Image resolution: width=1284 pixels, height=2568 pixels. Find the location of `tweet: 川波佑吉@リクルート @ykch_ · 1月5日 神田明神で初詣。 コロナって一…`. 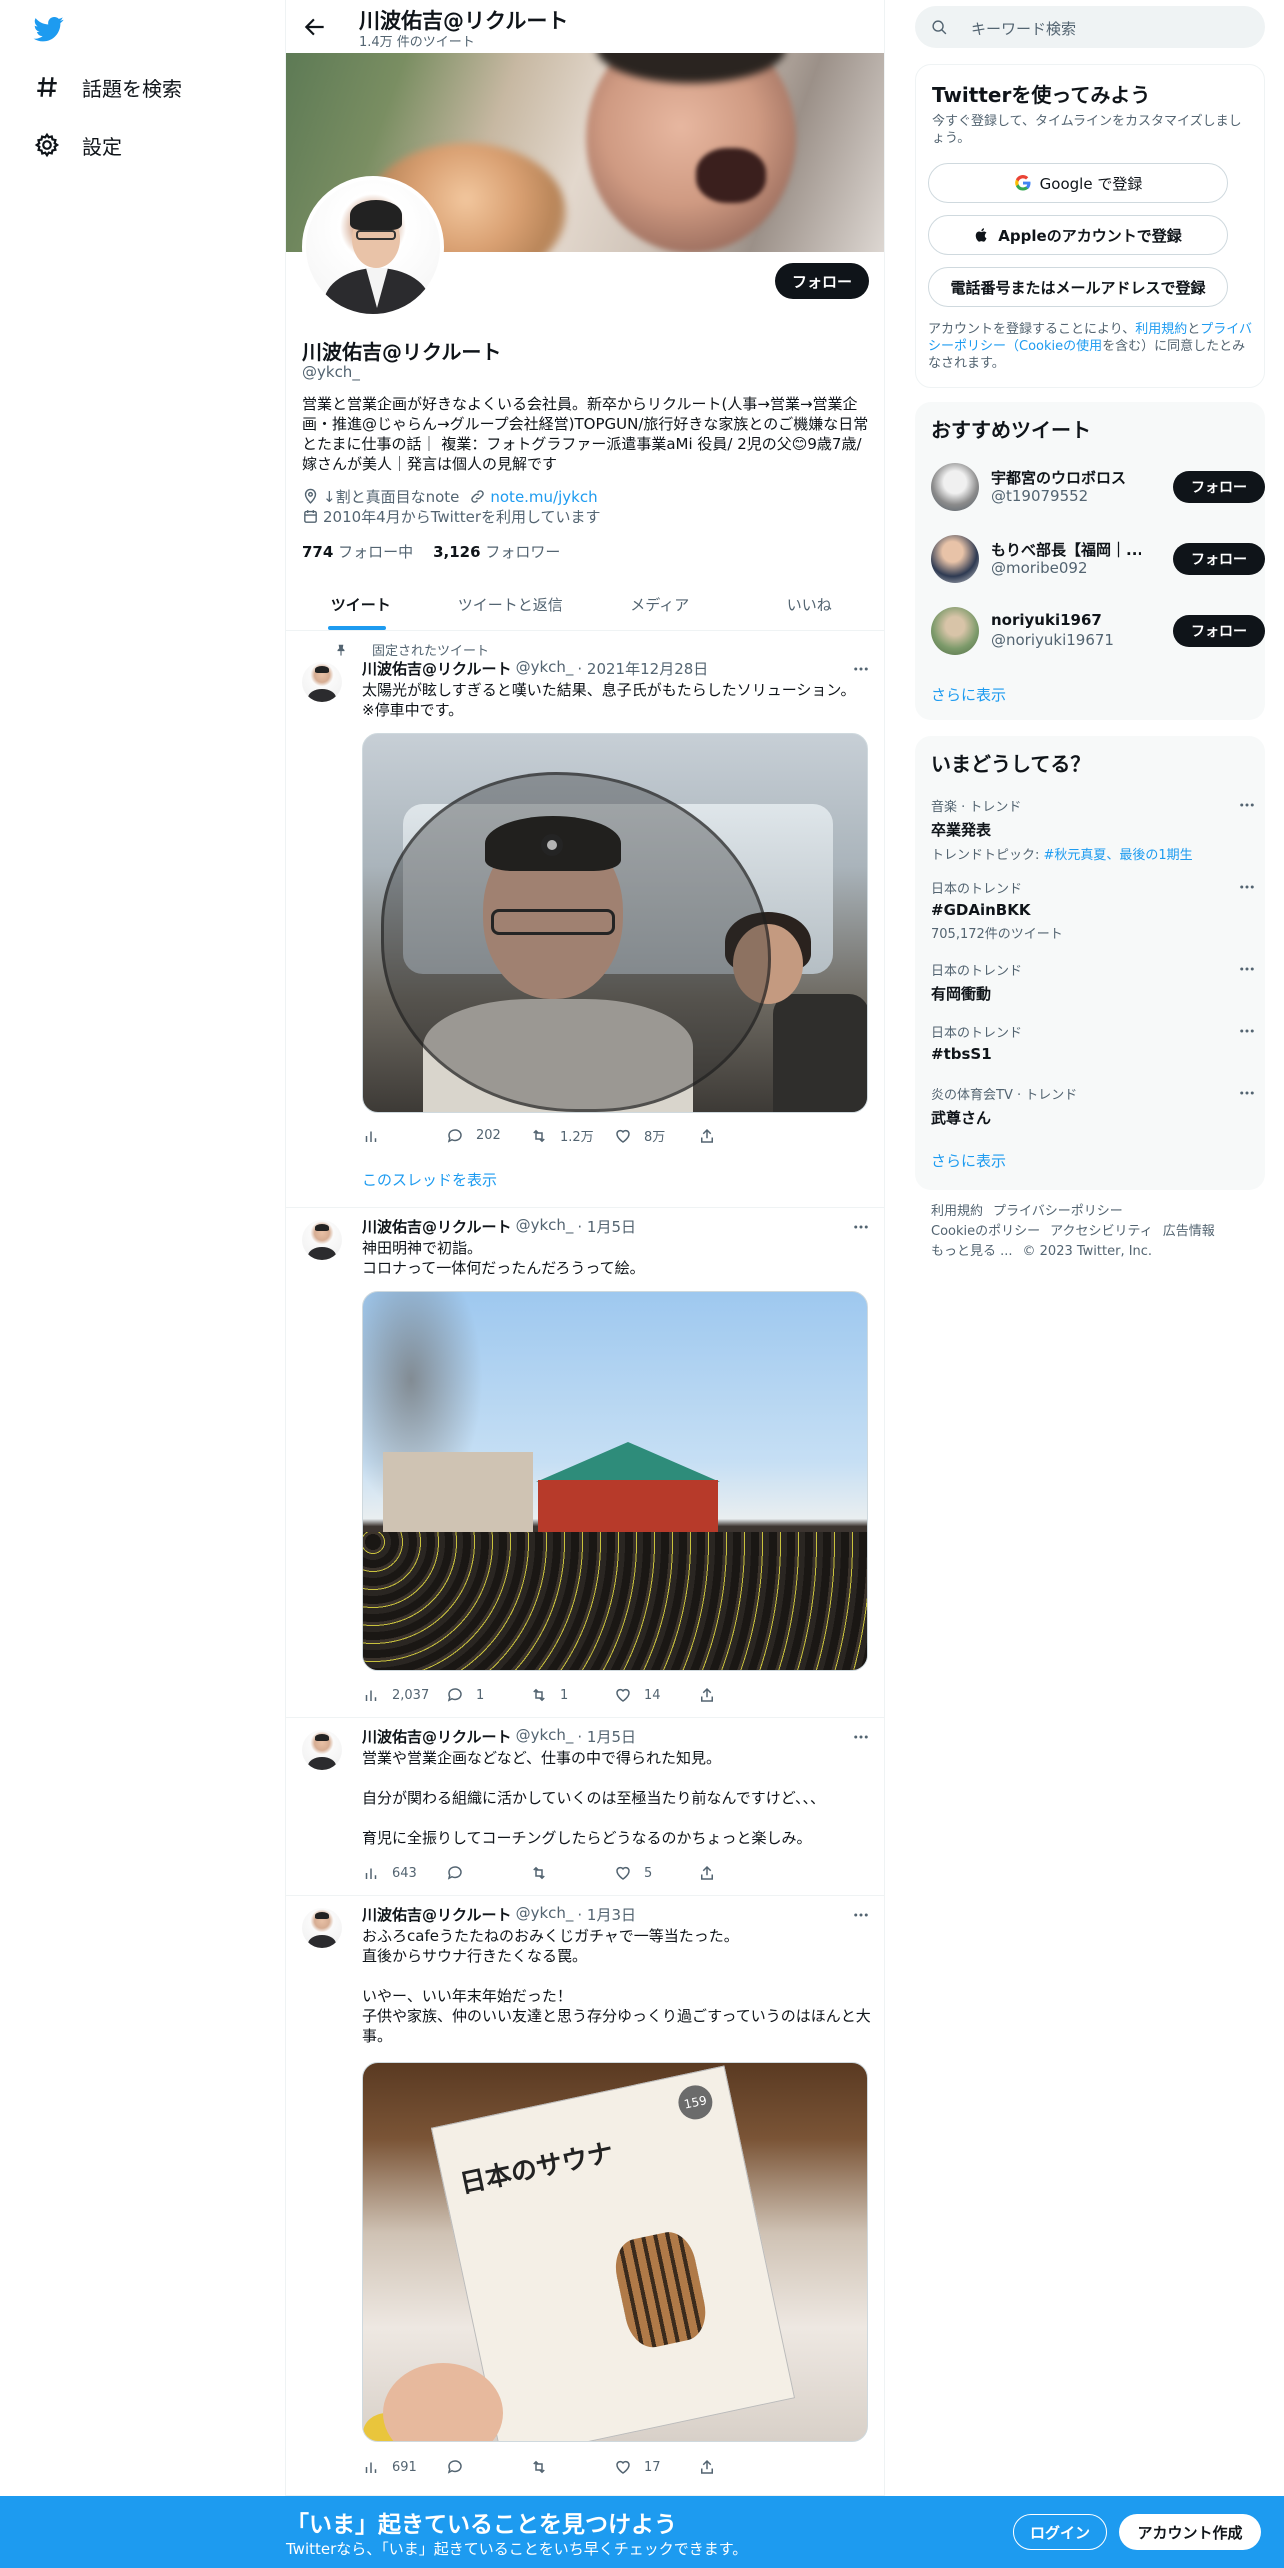

tweet: 川波佑吉@リクルート @ykch_ · 1月5日 神田明神で初詣。 コロナって一… is located at coordinates (585, 1463).